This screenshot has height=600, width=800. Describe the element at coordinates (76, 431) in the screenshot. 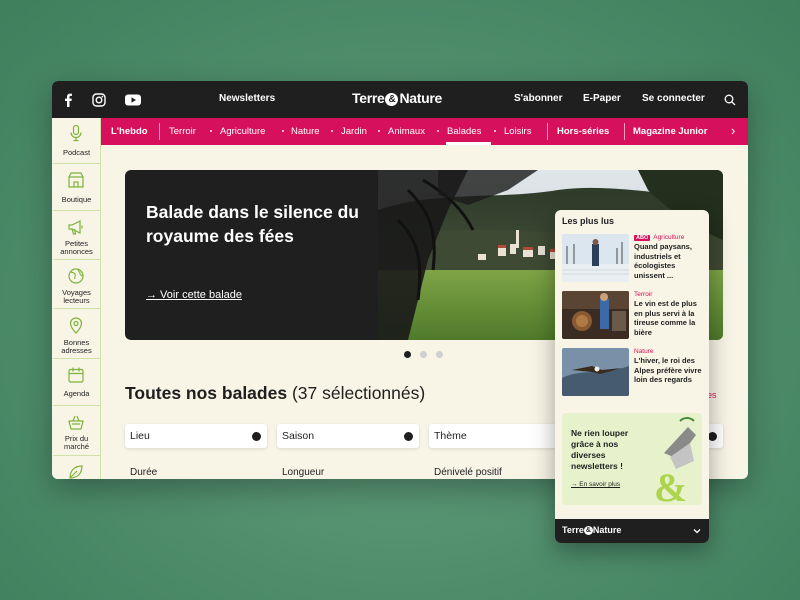

I see `sidebar-item-prix-du-marche: Prix du marché` at that location.